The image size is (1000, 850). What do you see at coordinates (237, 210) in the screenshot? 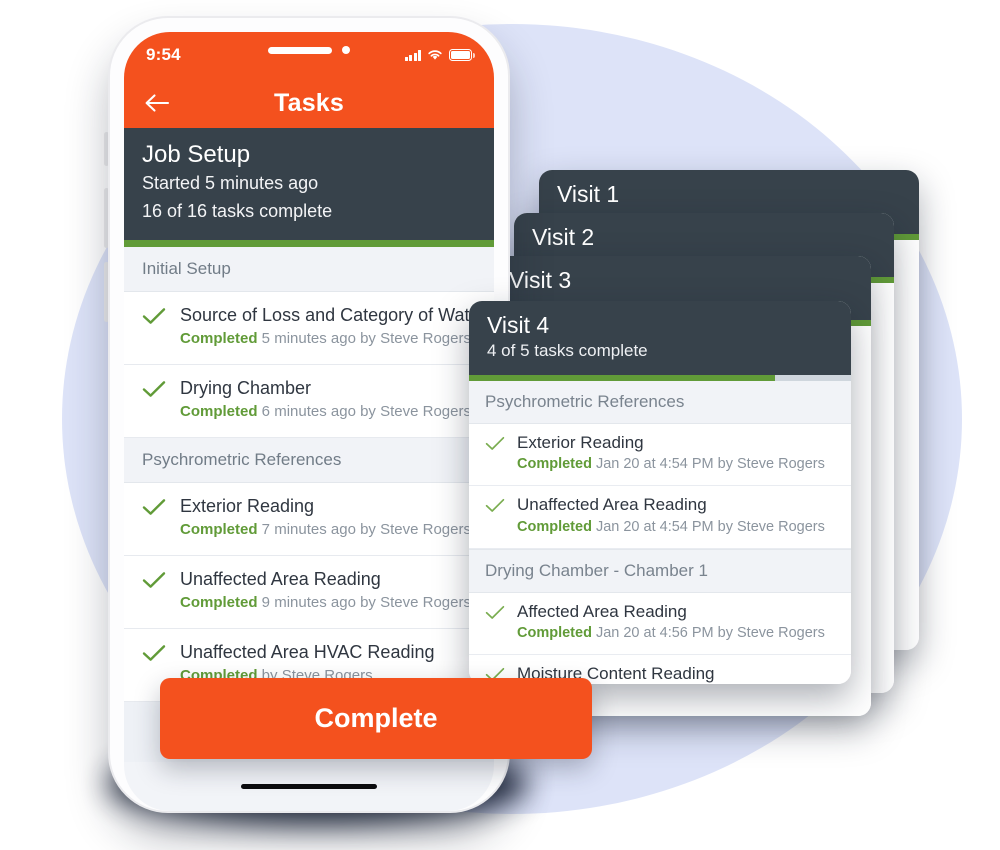
I see `job-progress-text: 16 of 16 tasks complete` at bounding box center [237, 210].